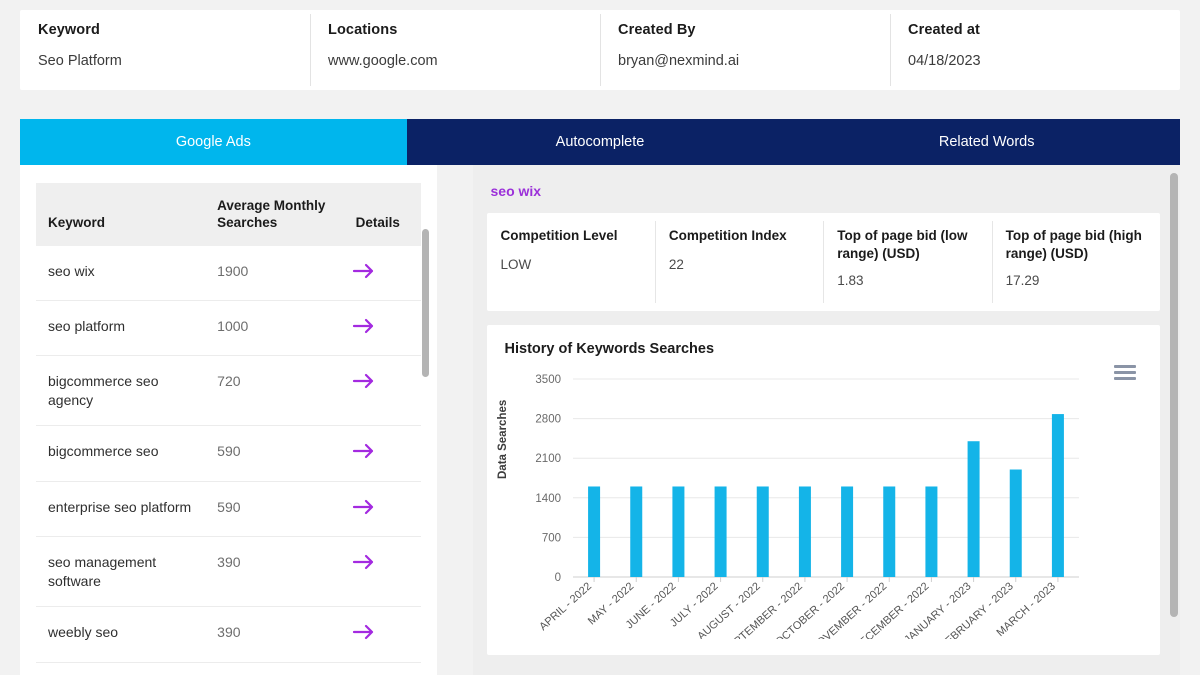 This screenshot has height=675, width=1200. I want to click on y-axis-tick-label: 2100, so click(548, 459).